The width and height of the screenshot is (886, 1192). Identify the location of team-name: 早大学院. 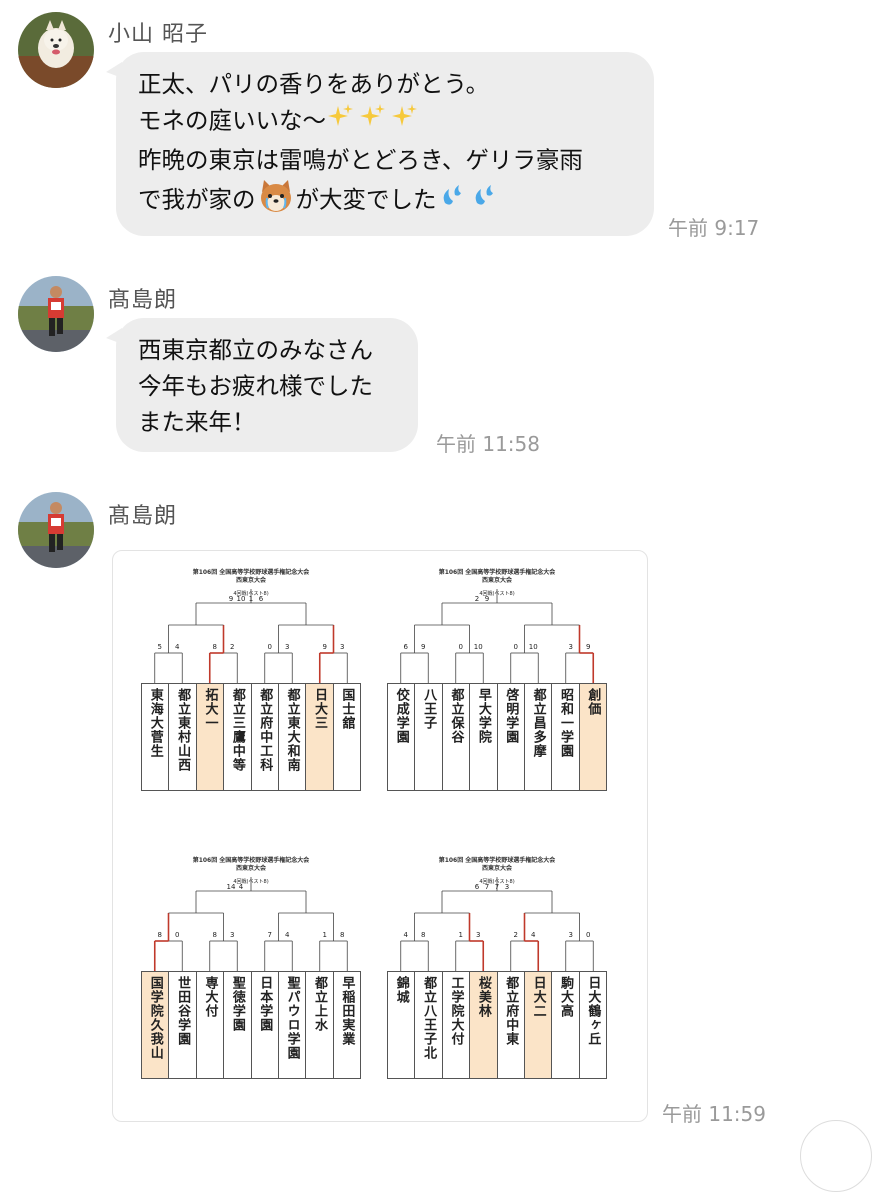
(483, 737).